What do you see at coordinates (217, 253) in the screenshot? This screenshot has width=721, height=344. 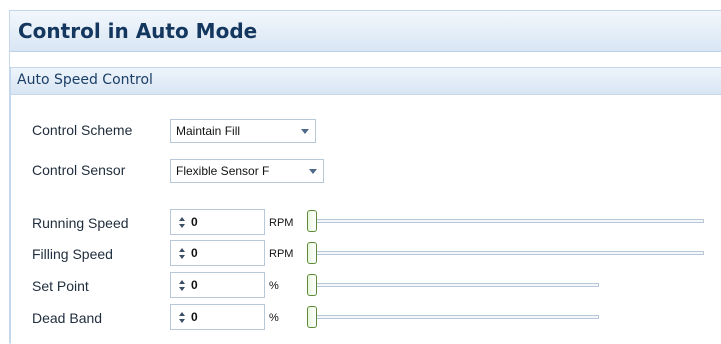 I see `filling-speed-spinner: 0` at bounding box center [217, 253].